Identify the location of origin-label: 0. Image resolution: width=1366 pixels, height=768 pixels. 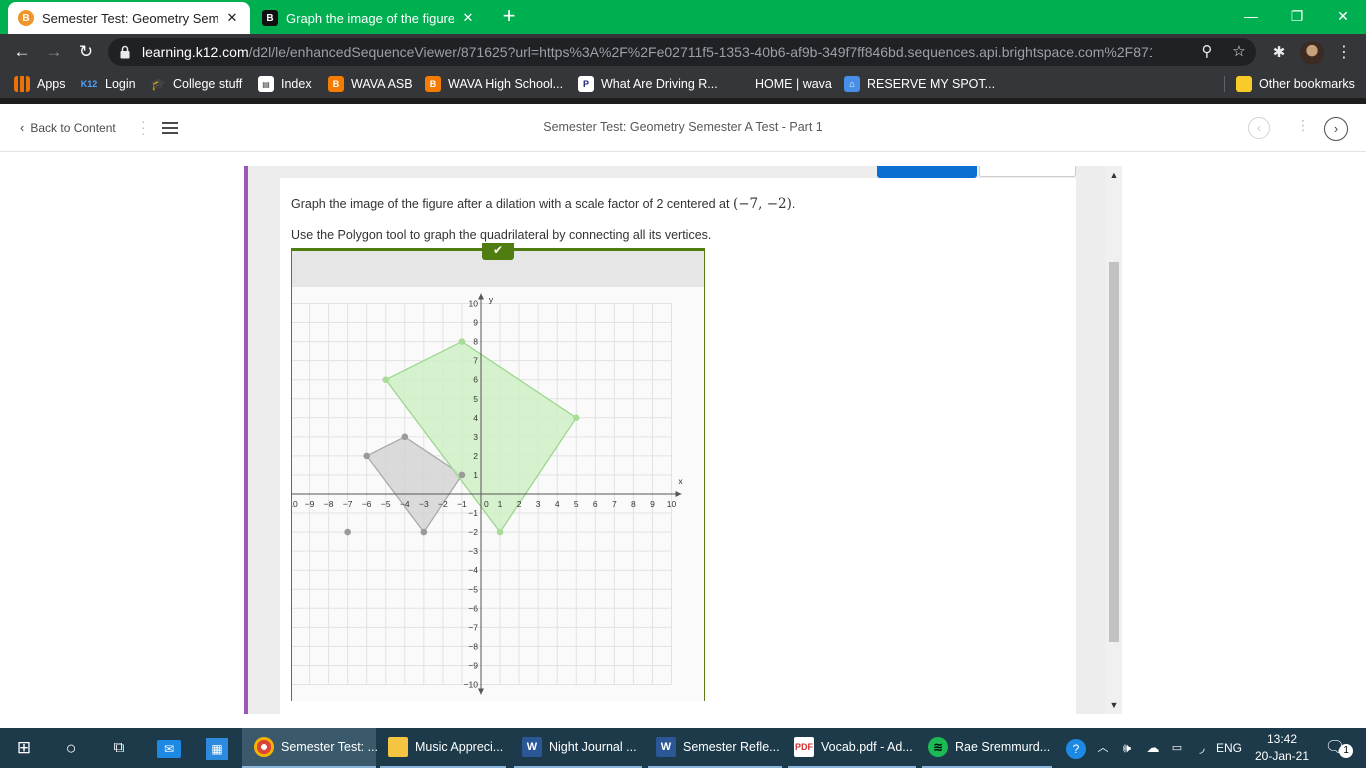
(486, 504).